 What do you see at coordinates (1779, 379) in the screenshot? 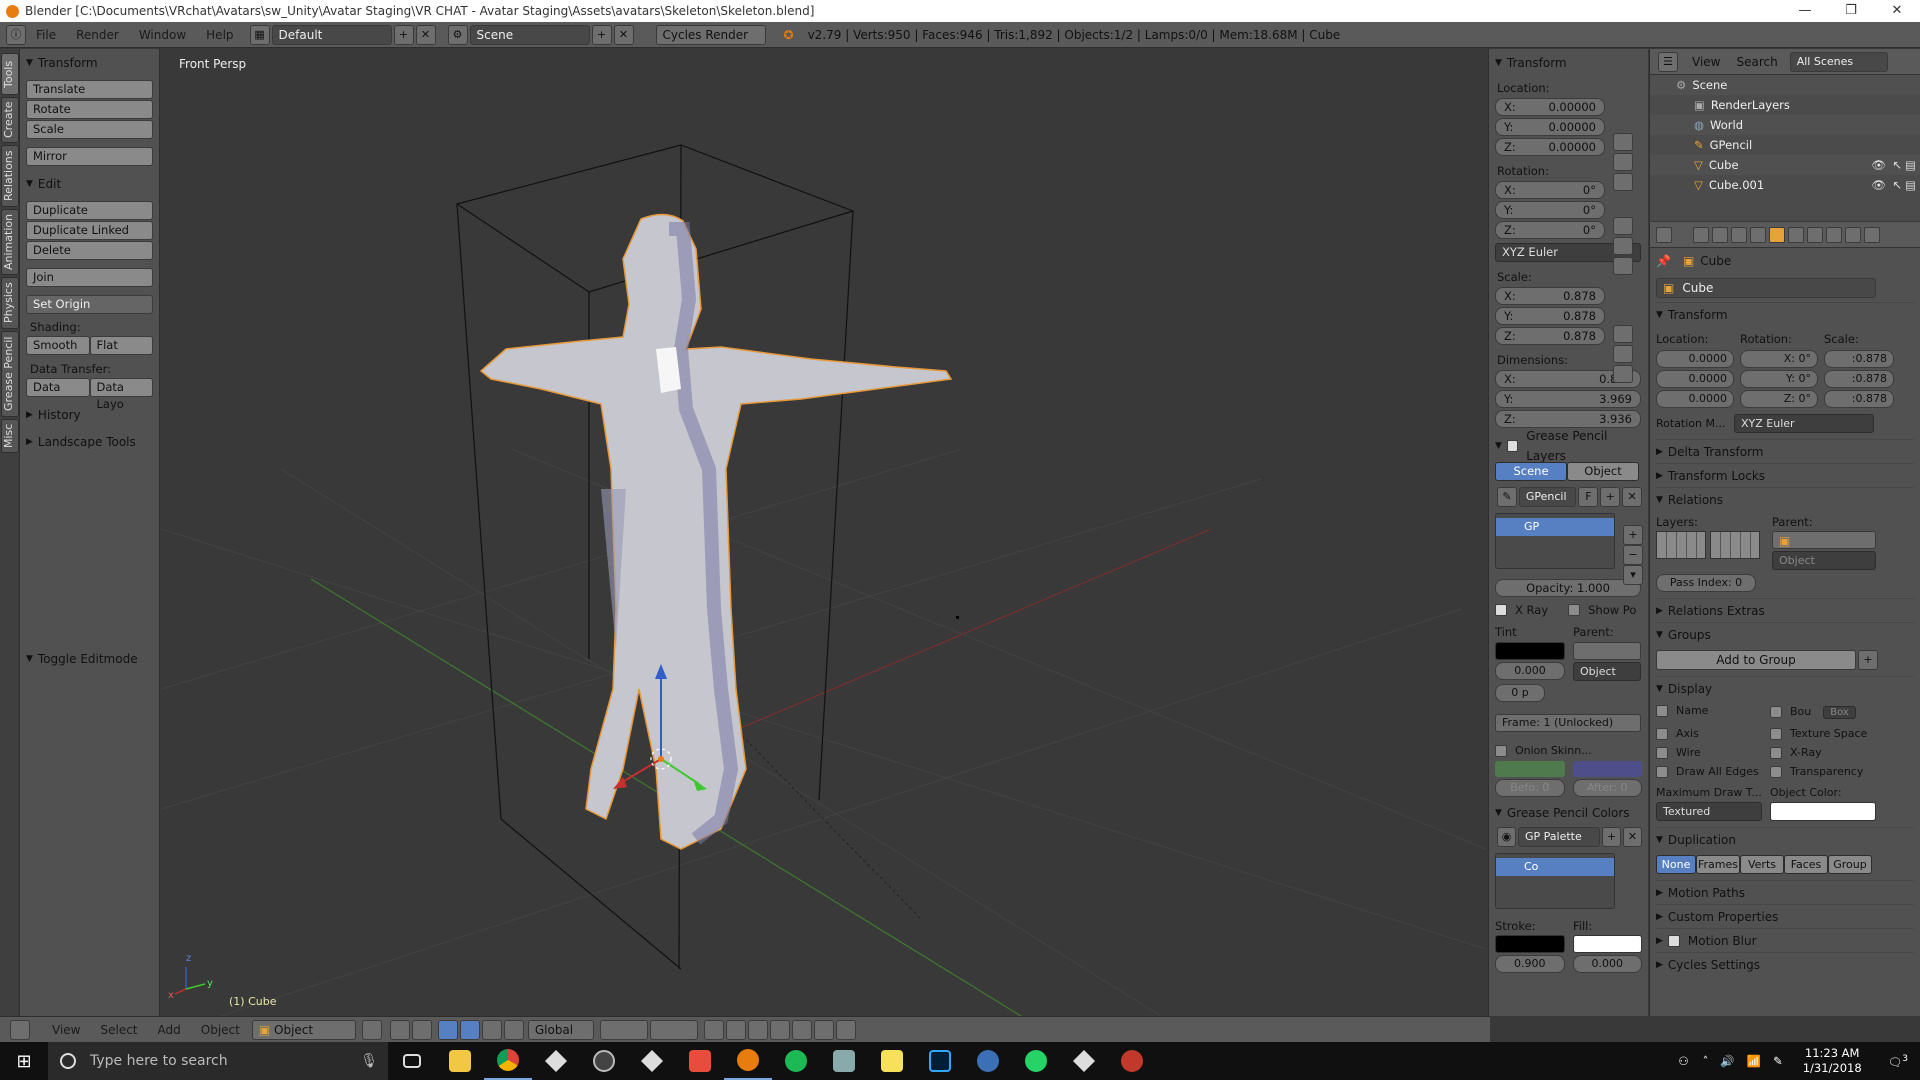
I see `props-rotation-y: Y: 0°` at bounding box center [1779, 379].